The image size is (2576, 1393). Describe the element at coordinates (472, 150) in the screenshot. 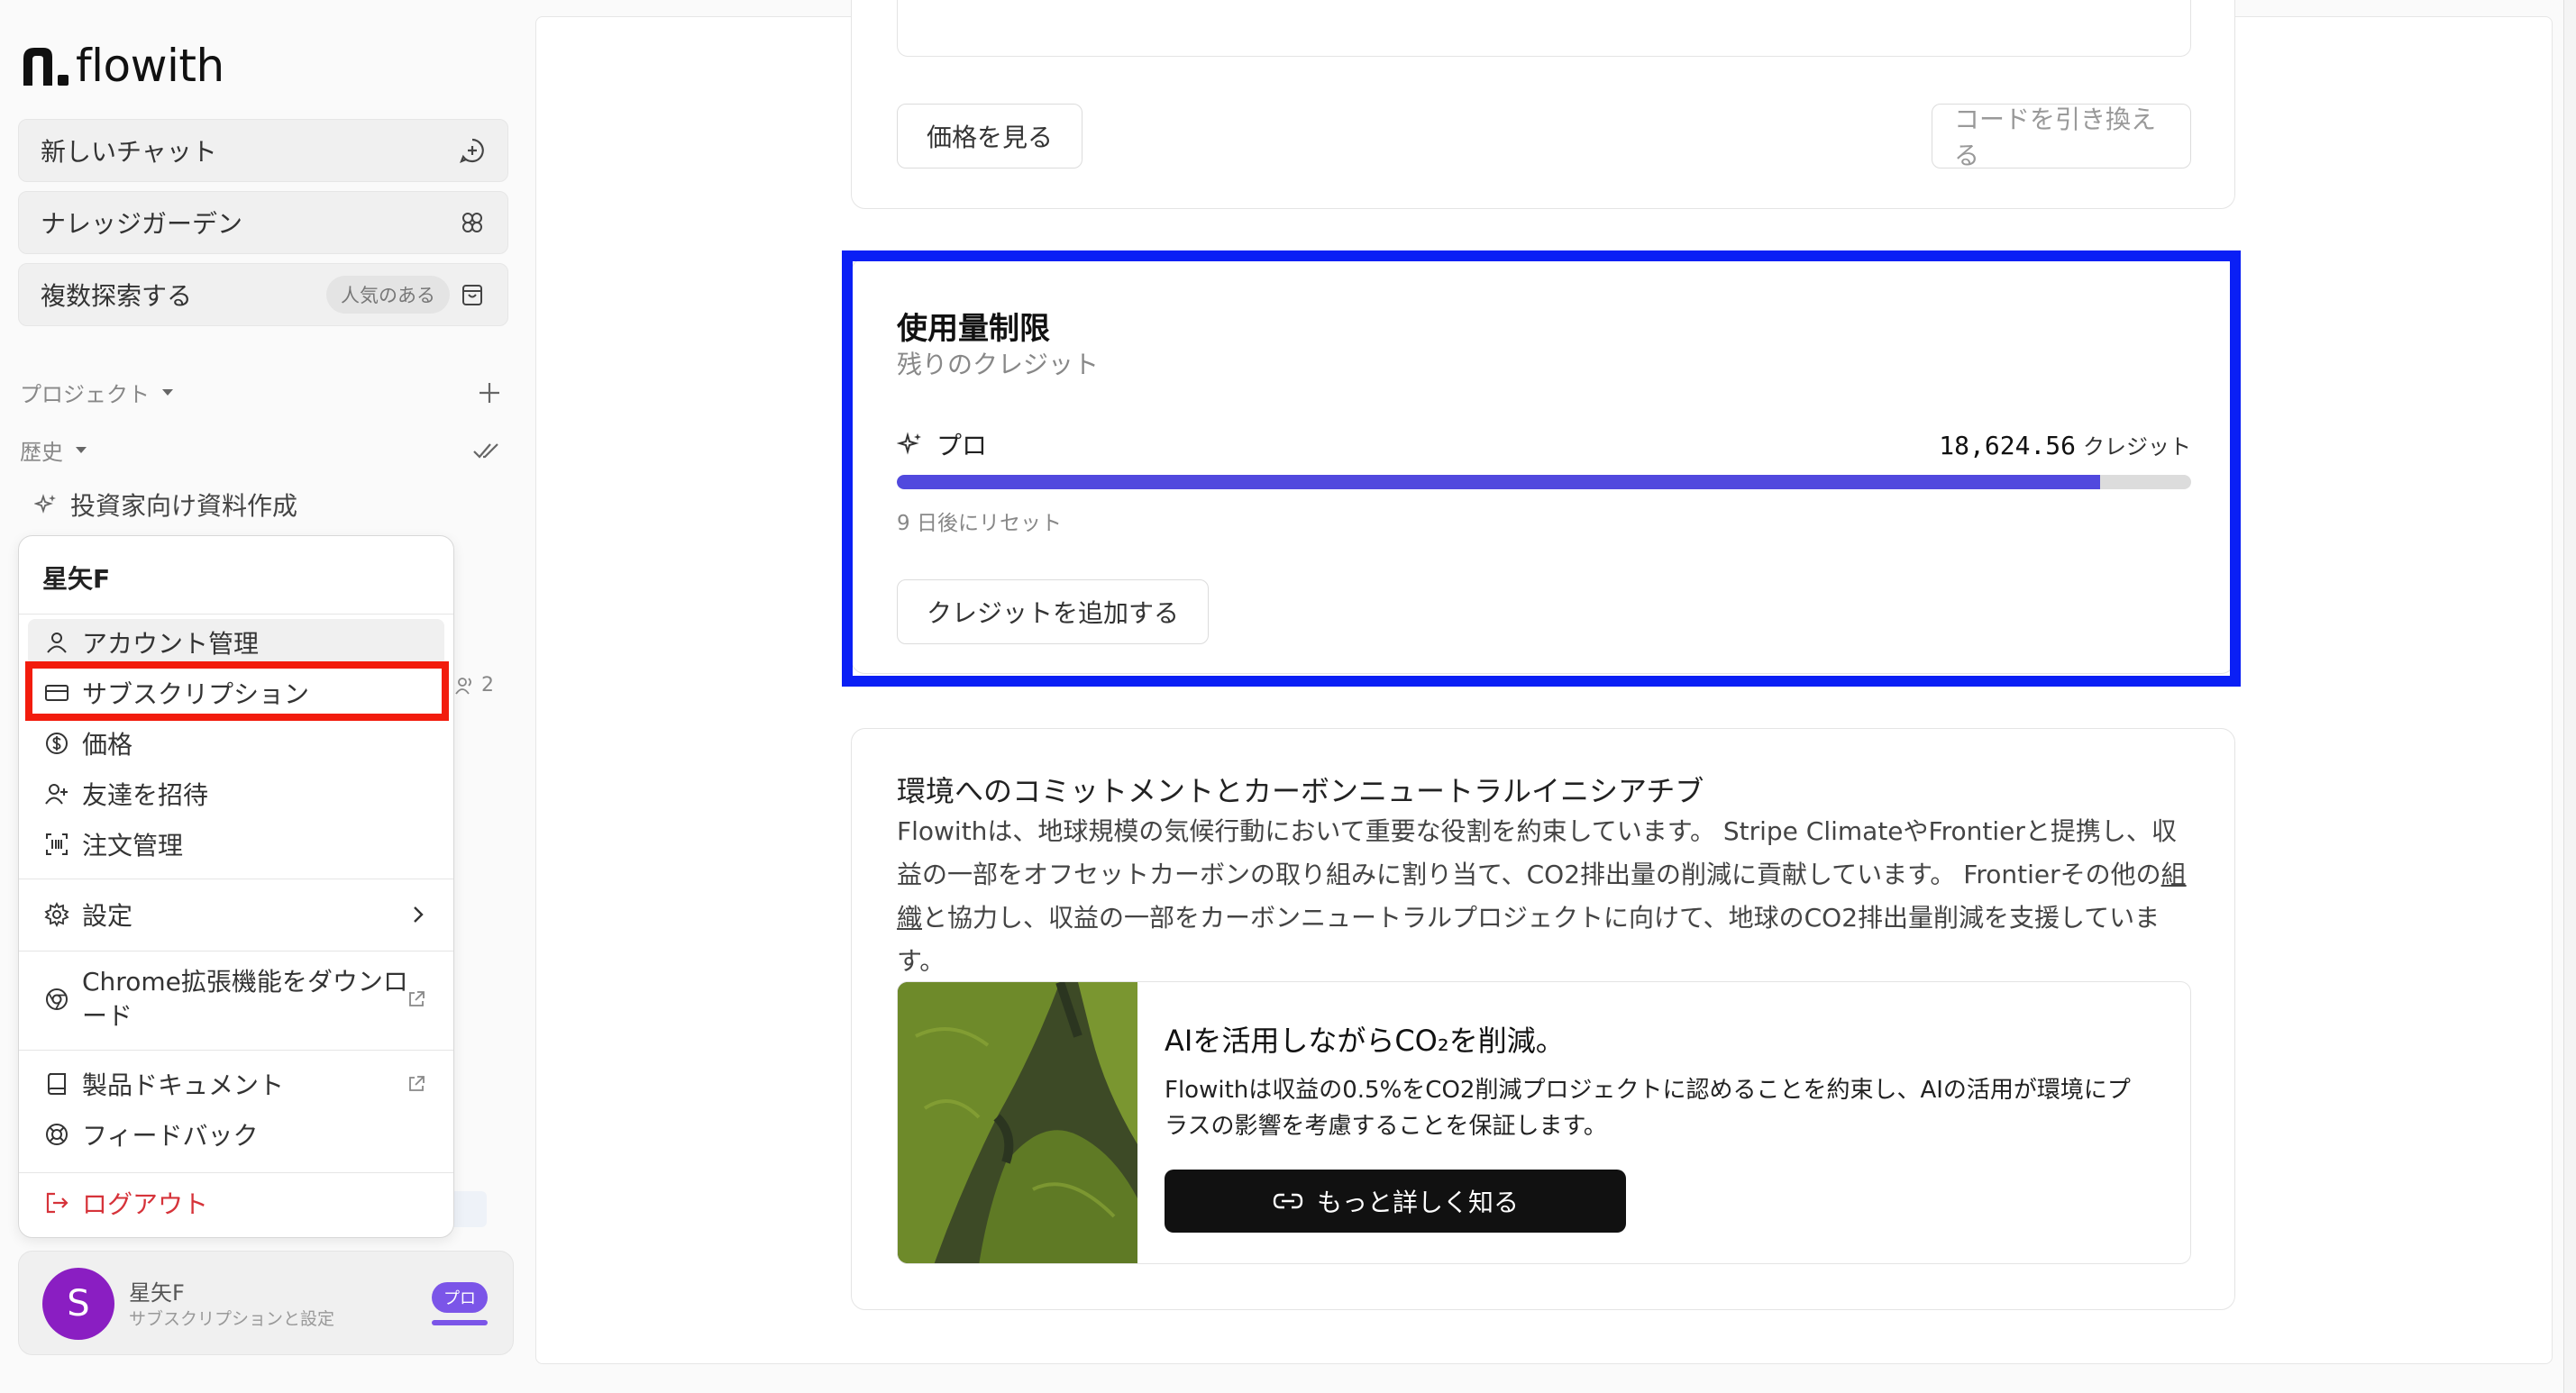

I see `new-chat-icon` at that location.